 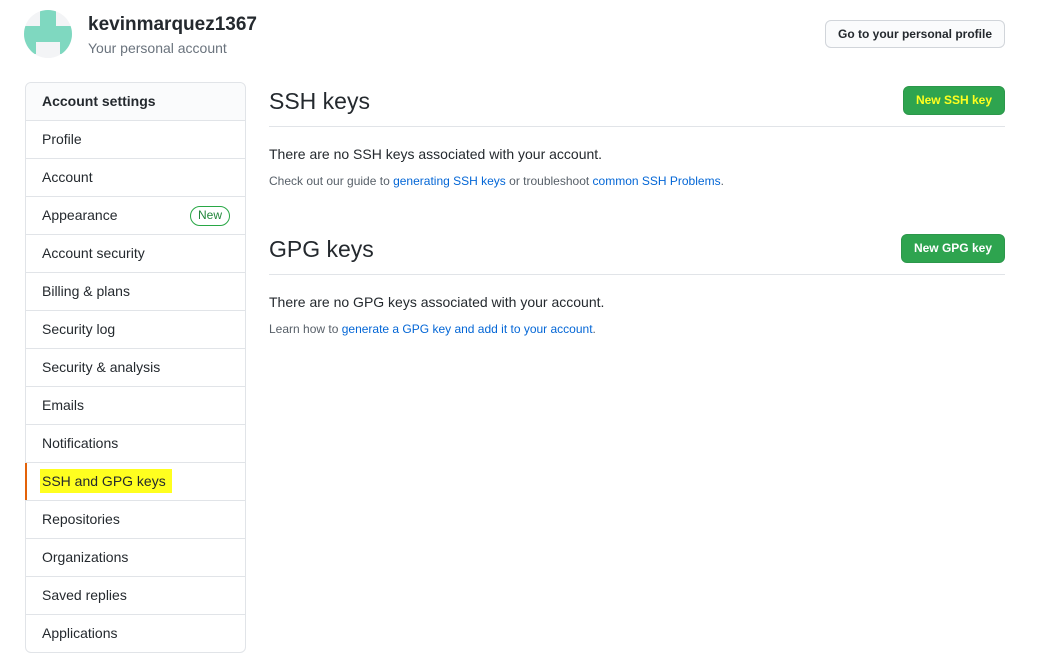 I want to click on sidebar-item-label: Security & analysis, so click(x=101, y=367).